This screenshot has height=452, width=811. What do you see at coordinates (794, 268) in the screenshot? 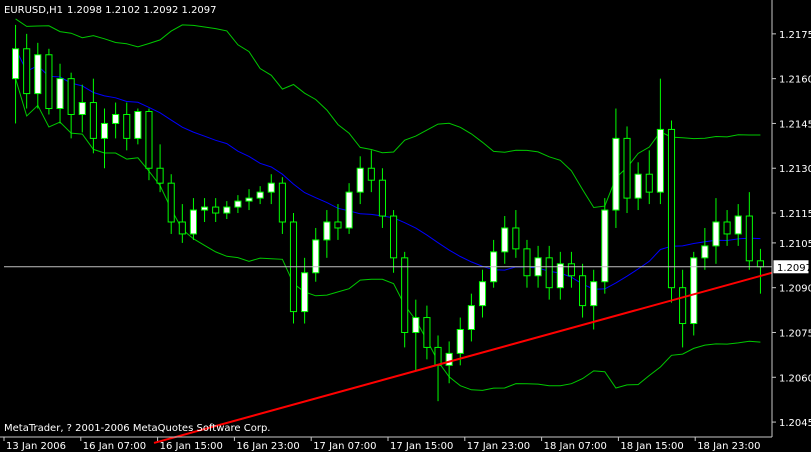
I see `current-price-label: 1.2097` at bounding box center [794, 268].